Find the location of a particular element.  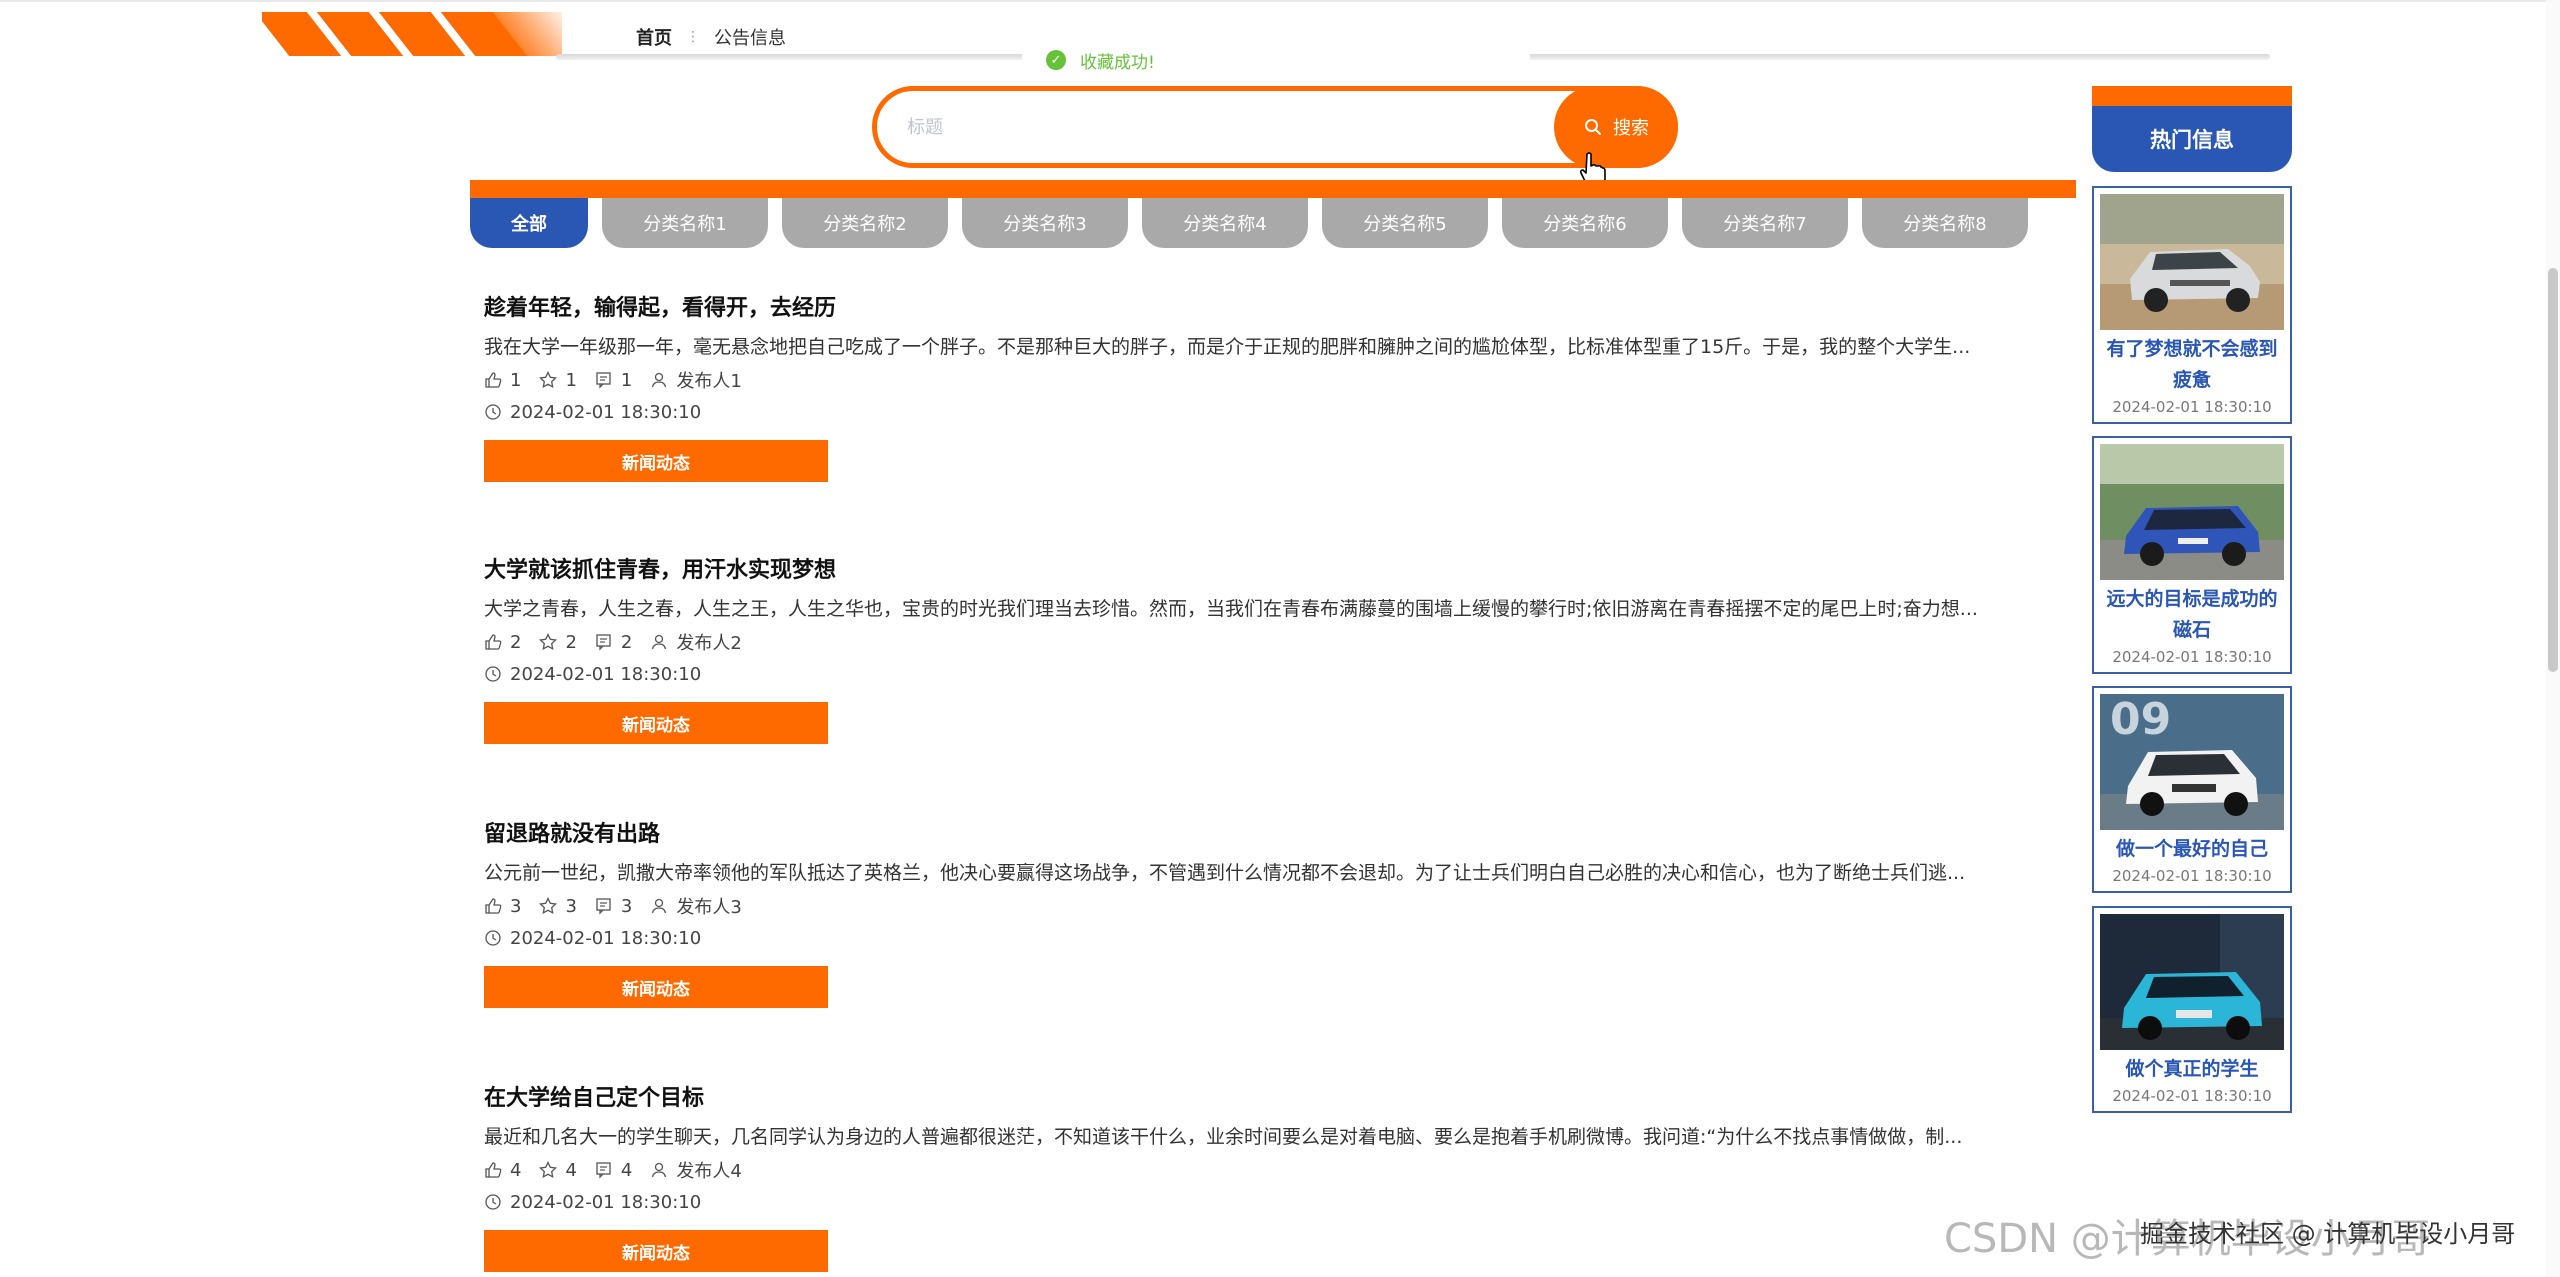

tab-category-7: 分类名称7 is located at coordinates (1765, 223).